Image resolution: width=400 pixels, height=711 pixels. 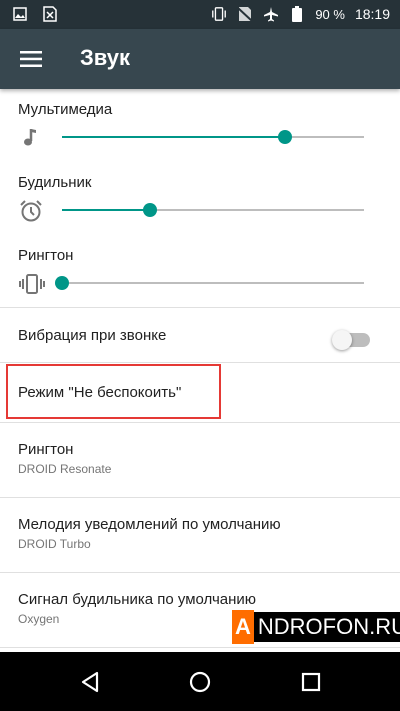 I want to click on alarm-volume-slider, so click(x=213, y=210).